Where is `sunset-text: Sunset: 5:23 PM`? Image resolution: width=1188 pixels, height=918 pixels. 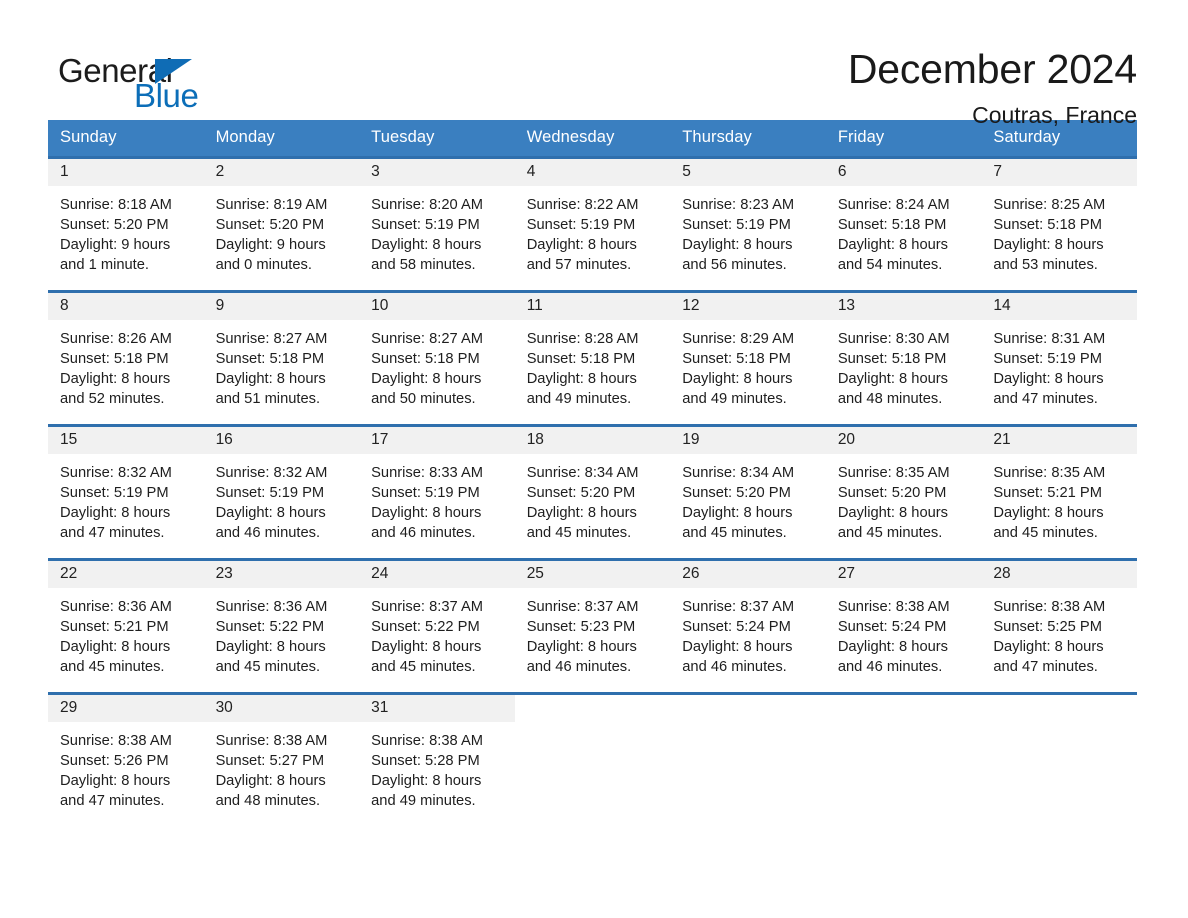 sunset-text: Sunset: 5:23 PM is located at coordinates (581, 627).